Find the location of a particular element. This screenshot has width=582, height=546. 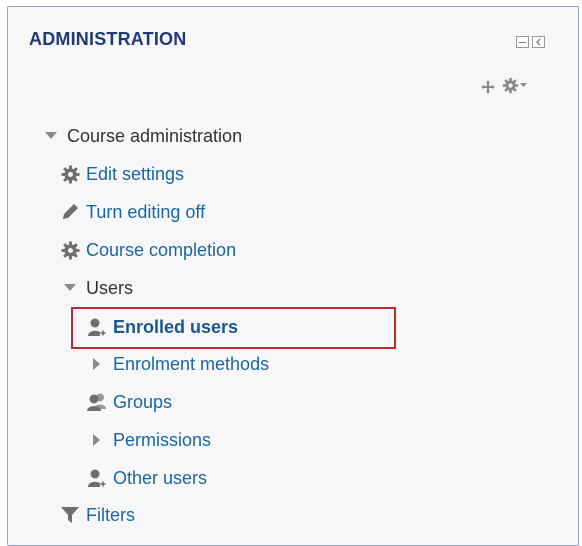

highlight-box is located at coordinates (233, 328).